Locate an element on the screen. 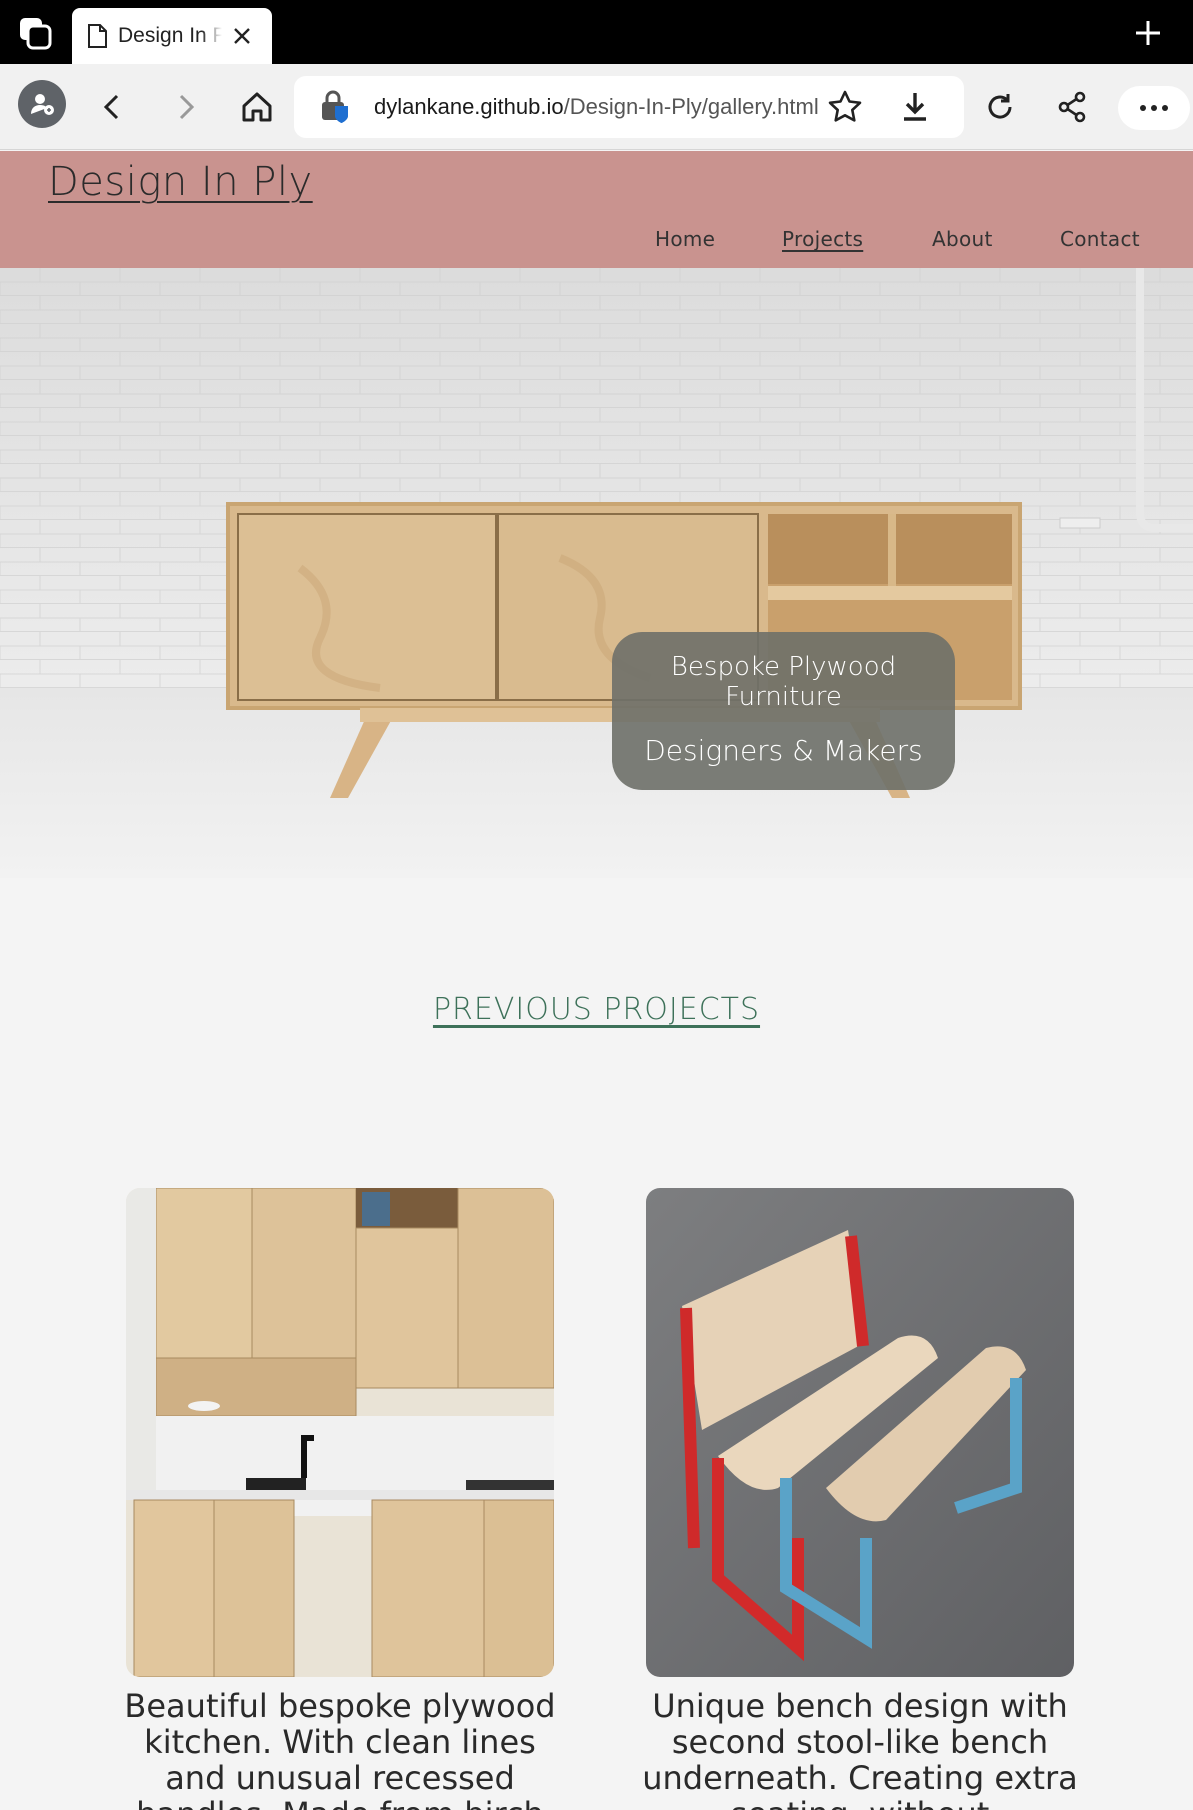  browser-tab-bar: Design In Ply is located at coordinates (596, 32).